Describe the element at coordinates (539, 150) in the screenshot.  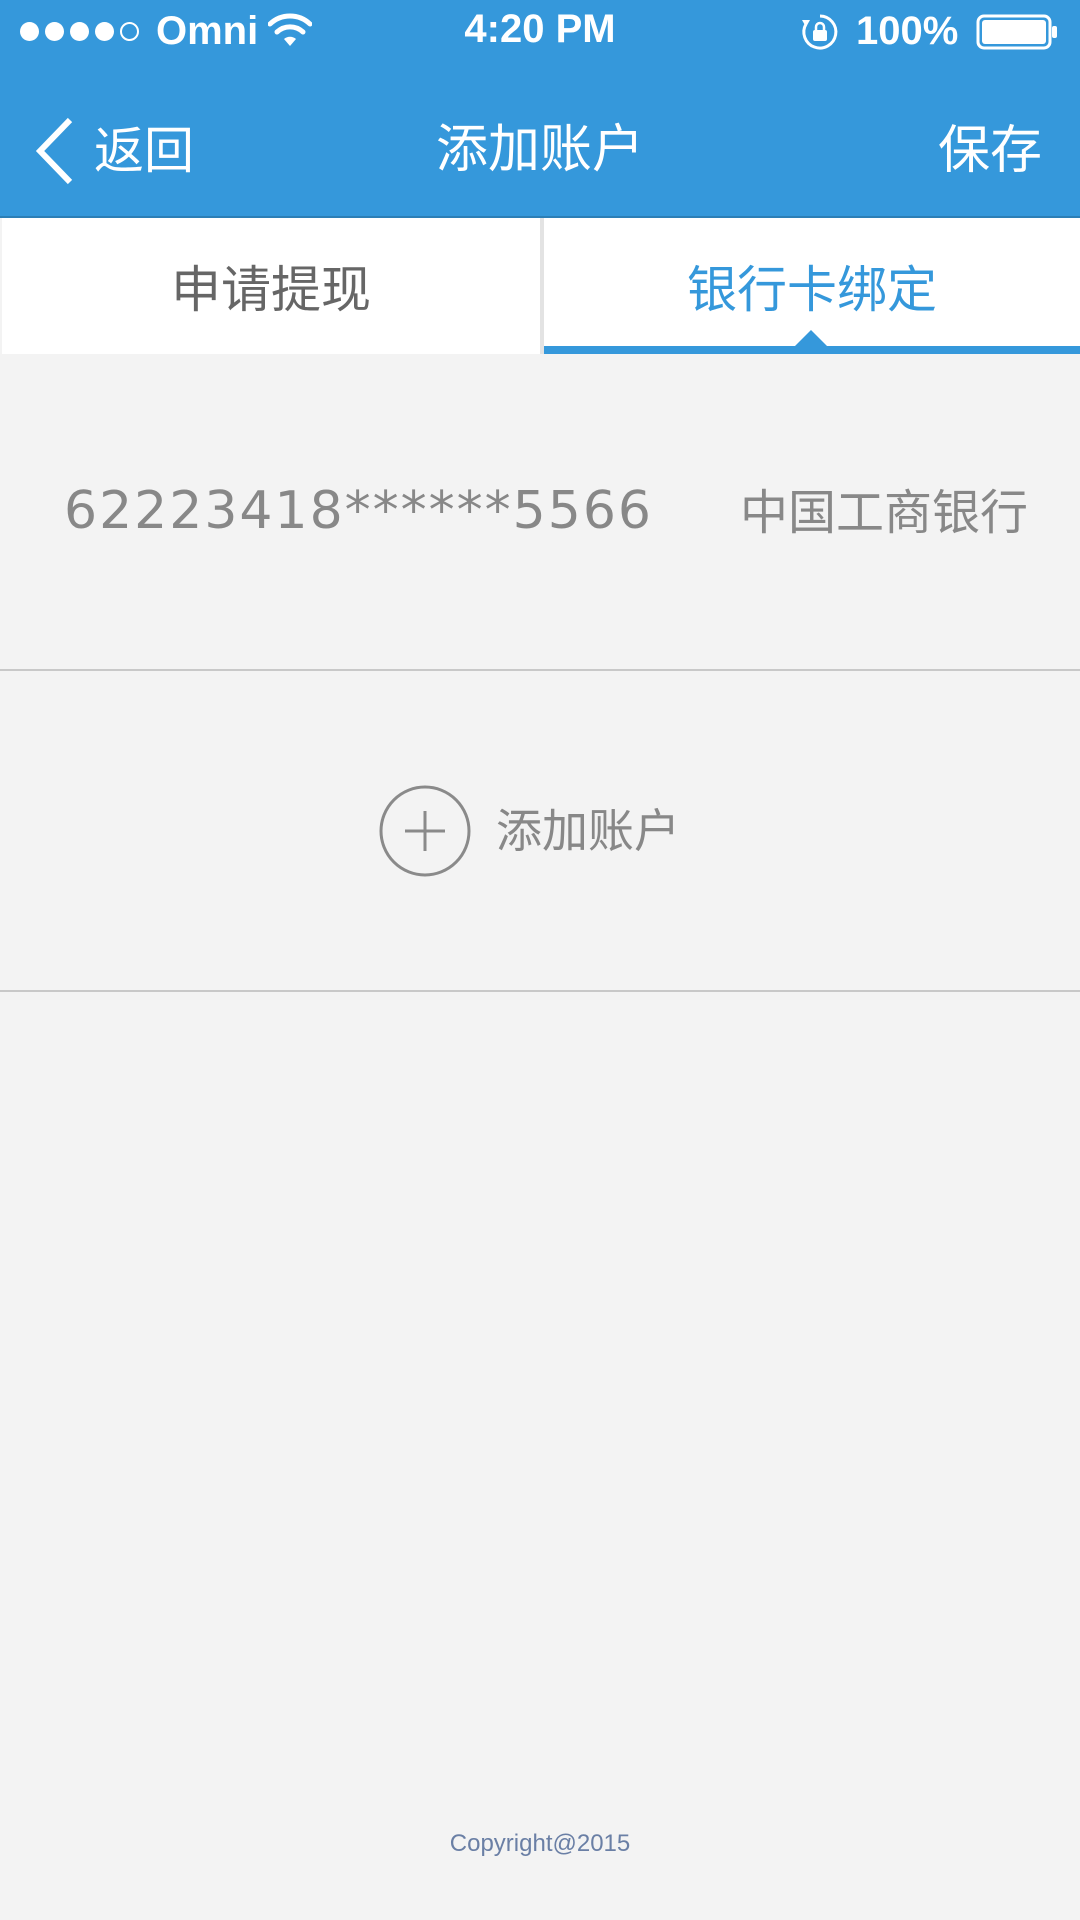
I see `page-title: 添加账户` at that location.